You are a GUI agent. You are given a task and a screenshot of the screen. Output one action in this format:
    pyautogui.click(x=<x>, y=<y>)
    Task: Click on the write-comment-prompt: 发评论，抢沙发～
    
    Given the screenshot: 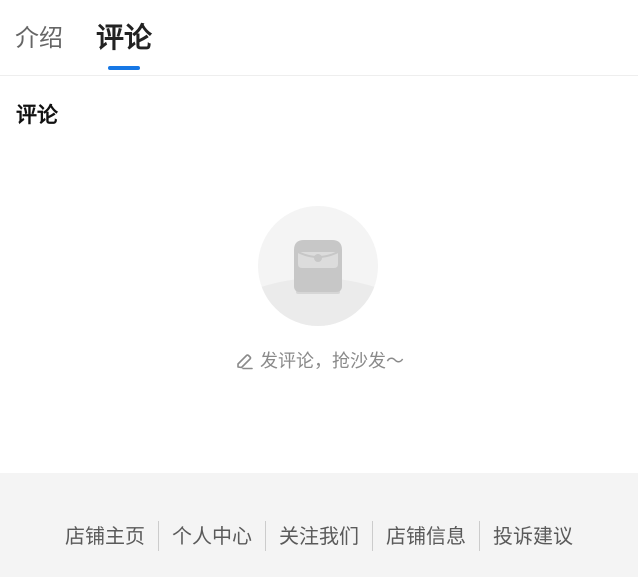 What is the action you would take?
    pyautogui.click(x=319, y=362)
    